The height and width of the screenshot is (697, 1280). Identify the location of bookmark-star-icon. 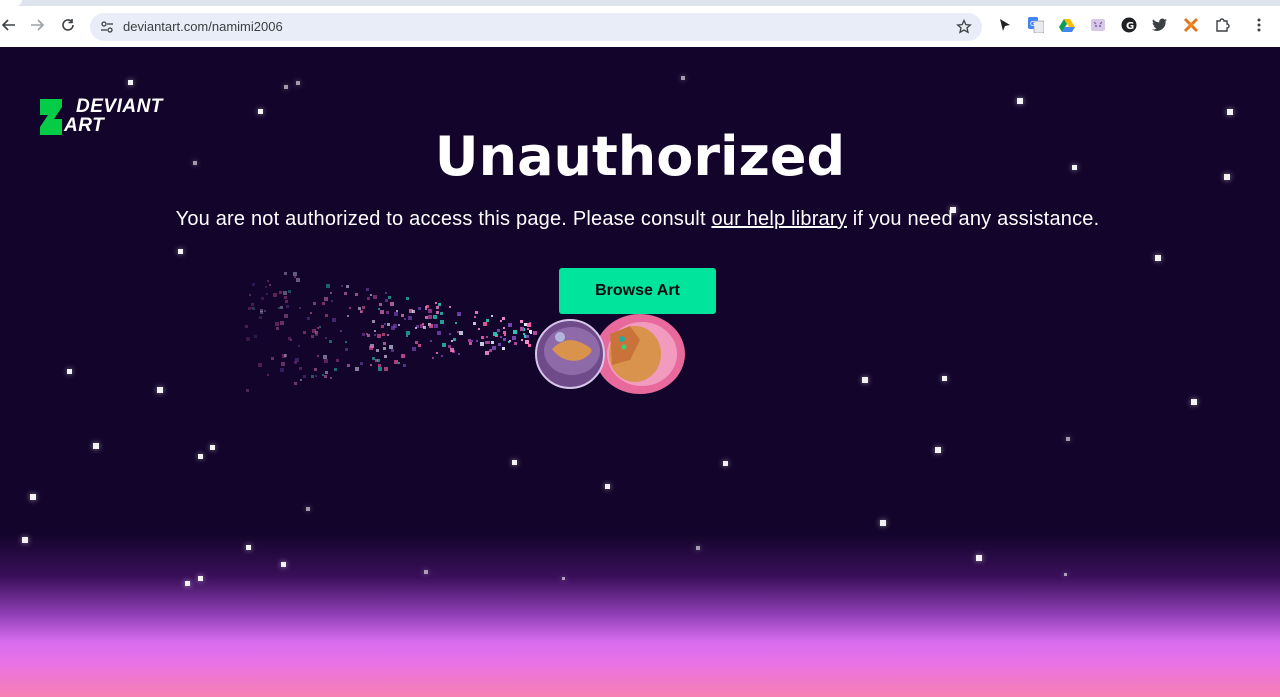
(964, 27).